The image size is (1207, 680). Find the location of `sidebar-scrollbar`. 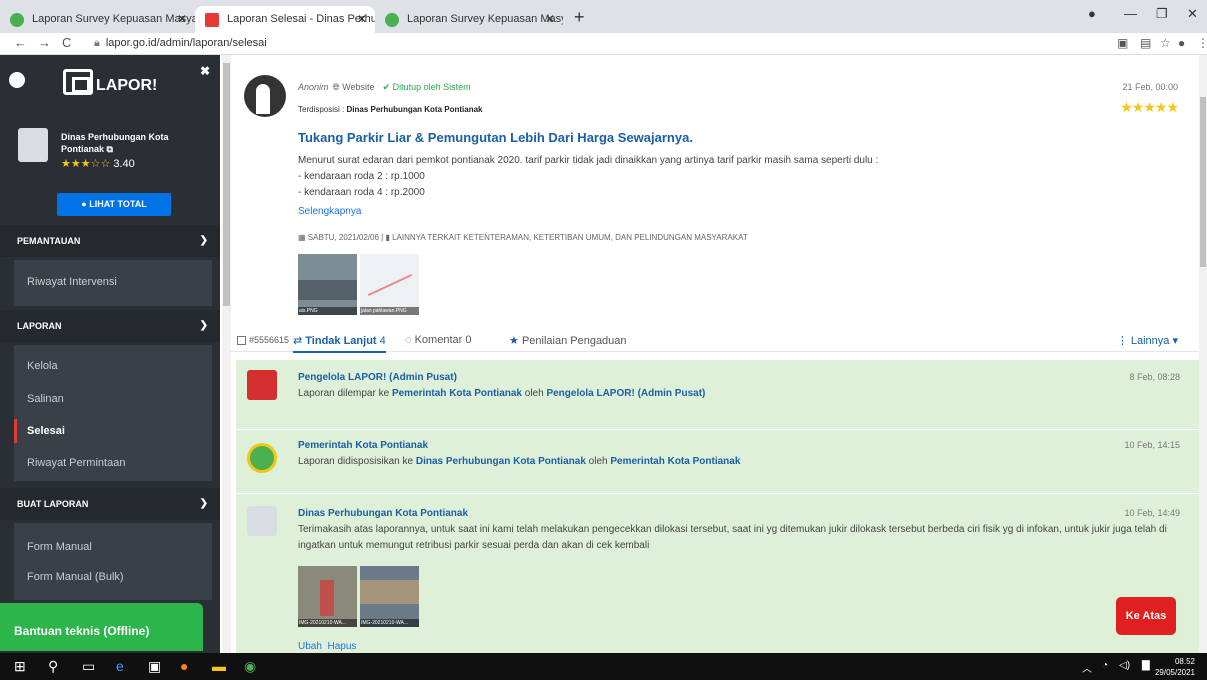

sidebar-scrollbar is located at coordinates (226, 354).